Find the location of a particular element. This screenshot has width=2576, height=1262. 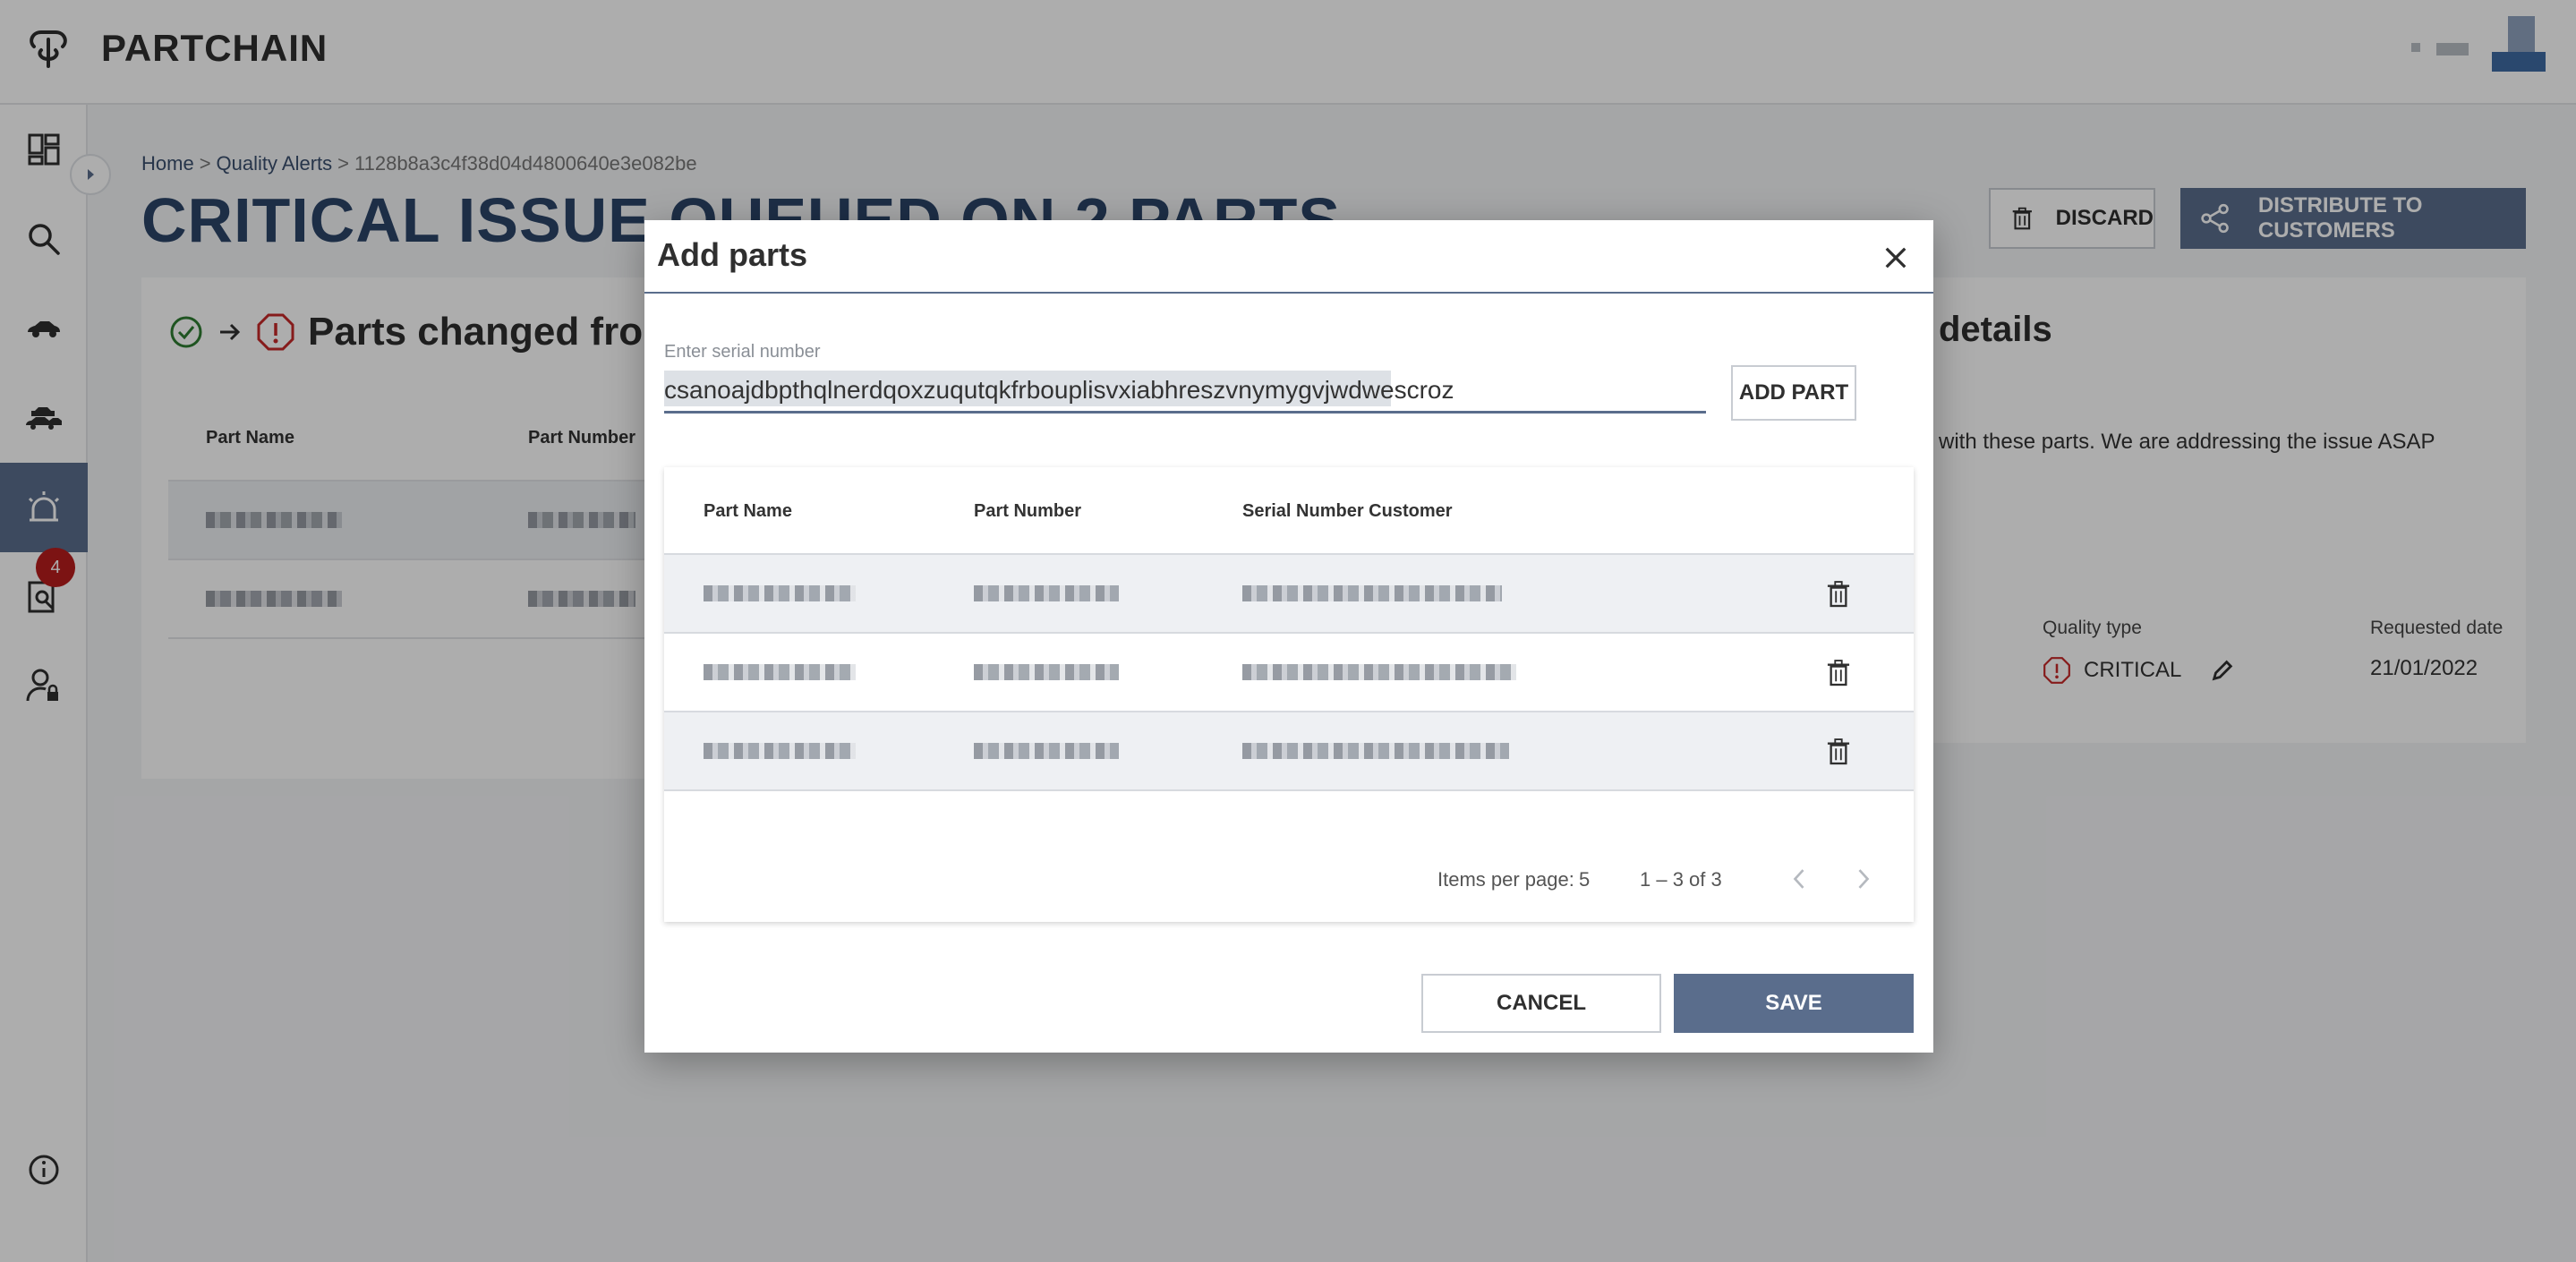

items-per-page-select: 5 is located at coordinates (1584, 879).